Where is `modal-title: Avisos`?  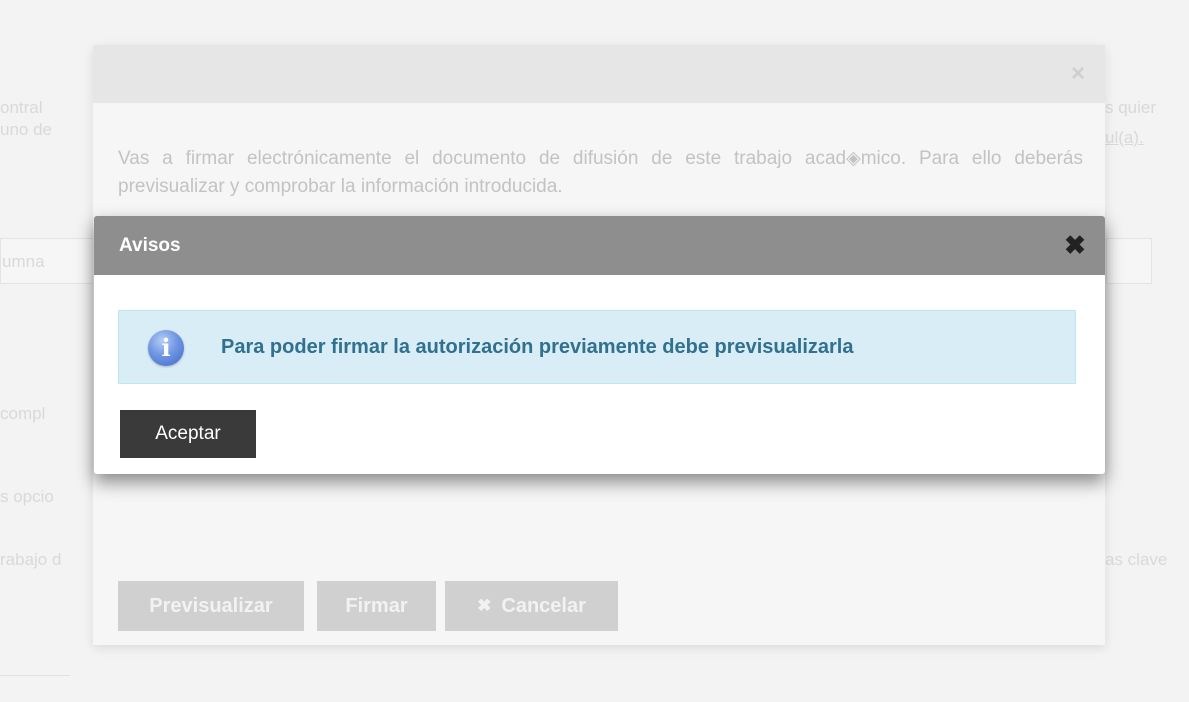 modal-title: Avisos is located at coordinates (150, 245).